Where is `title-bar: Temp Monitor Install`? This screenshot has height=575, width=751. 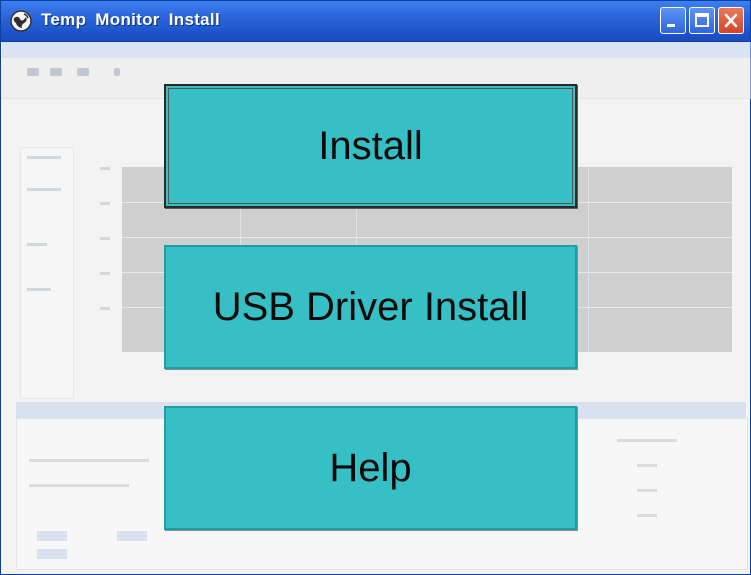
title-bar: Temp Monitor Install is located at coordinates (375, 21).